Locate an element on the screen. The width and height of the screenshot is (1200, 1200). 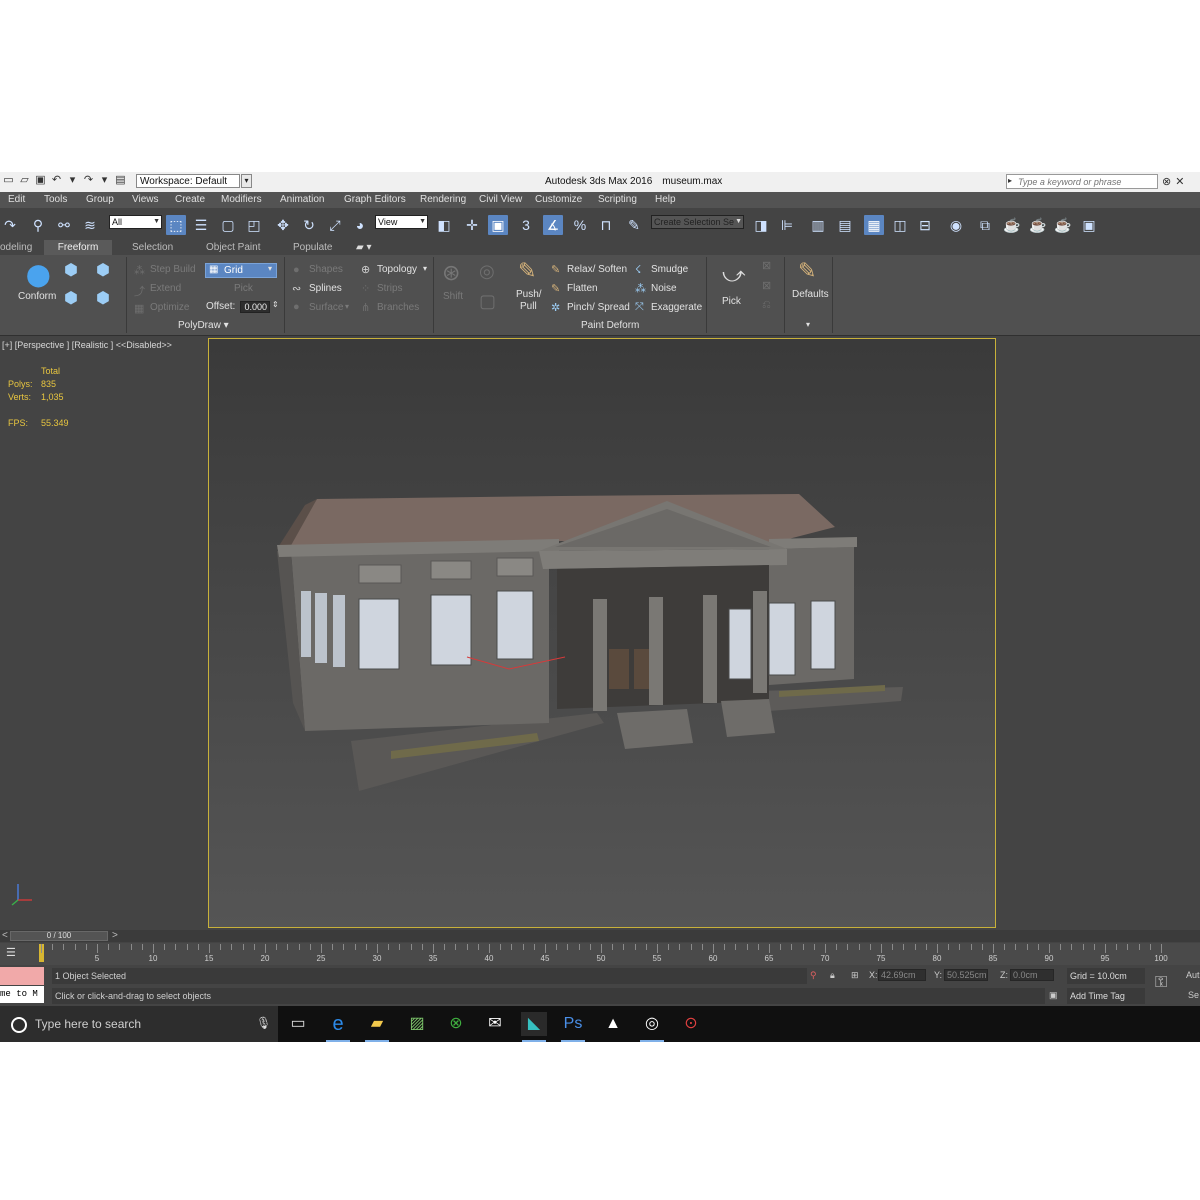
maxscript-mini-listener: me to M is located at coordinates (22, 994).